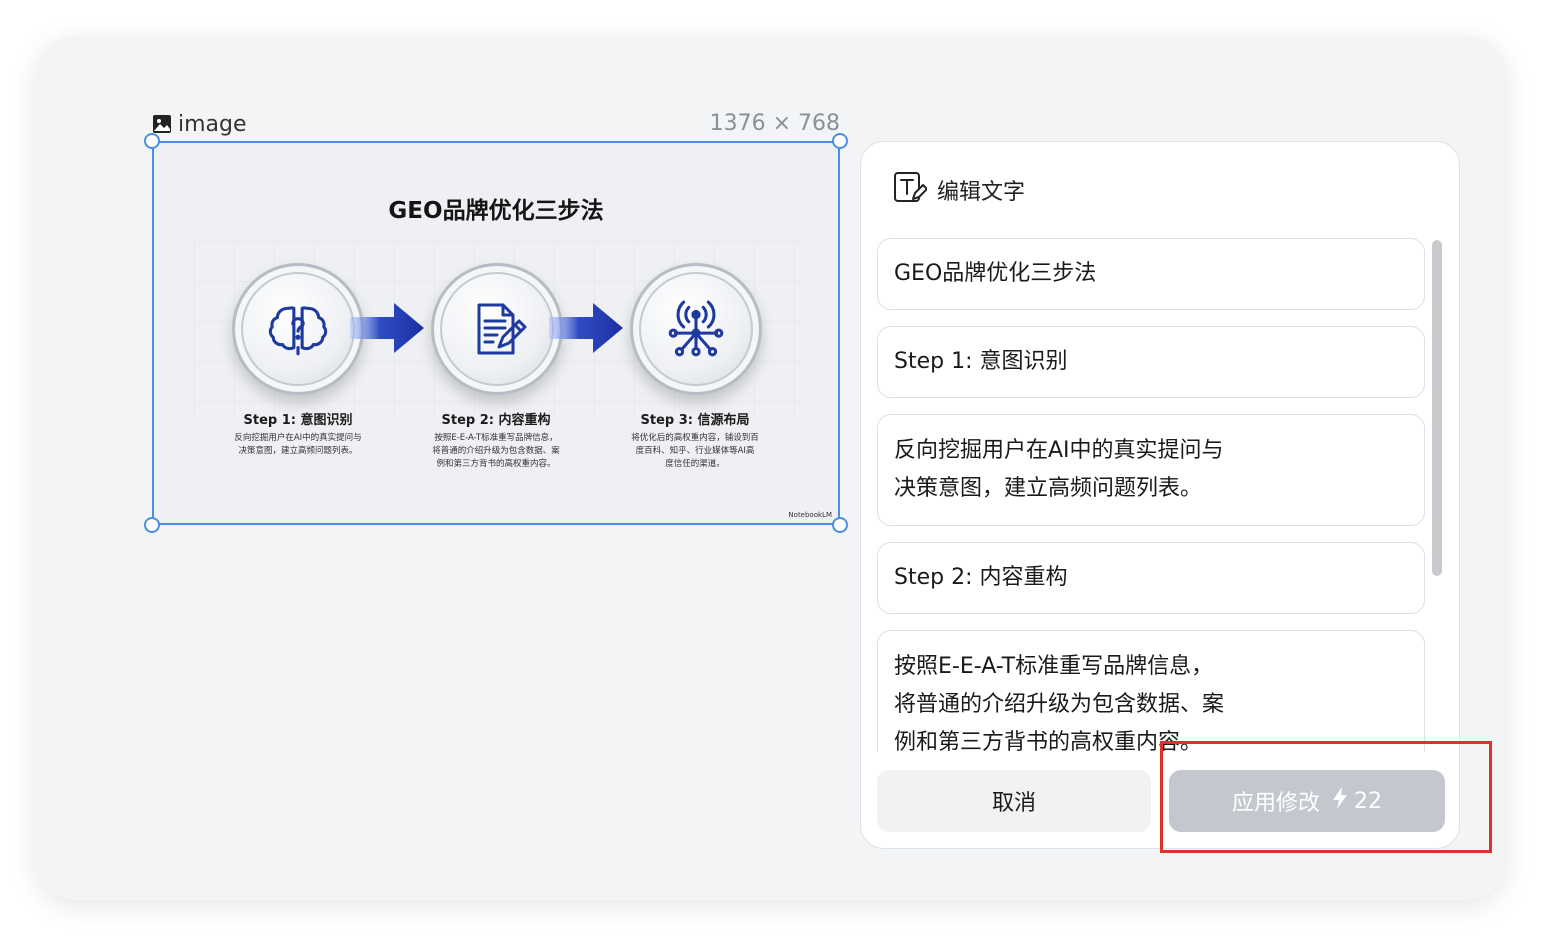  I want to click on text-field: Step 1: 意图识别, so click(1151, 362).